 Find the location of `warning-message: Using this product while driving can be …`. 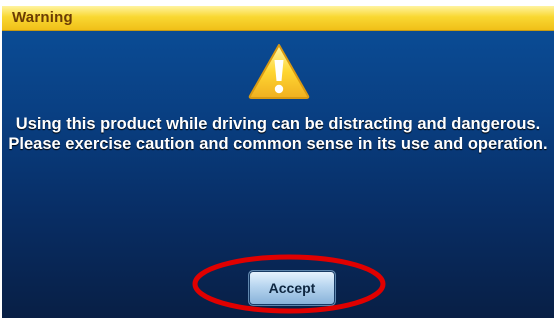

warning-message: Using this product while driving can be … is located at coordinates (278, 134).